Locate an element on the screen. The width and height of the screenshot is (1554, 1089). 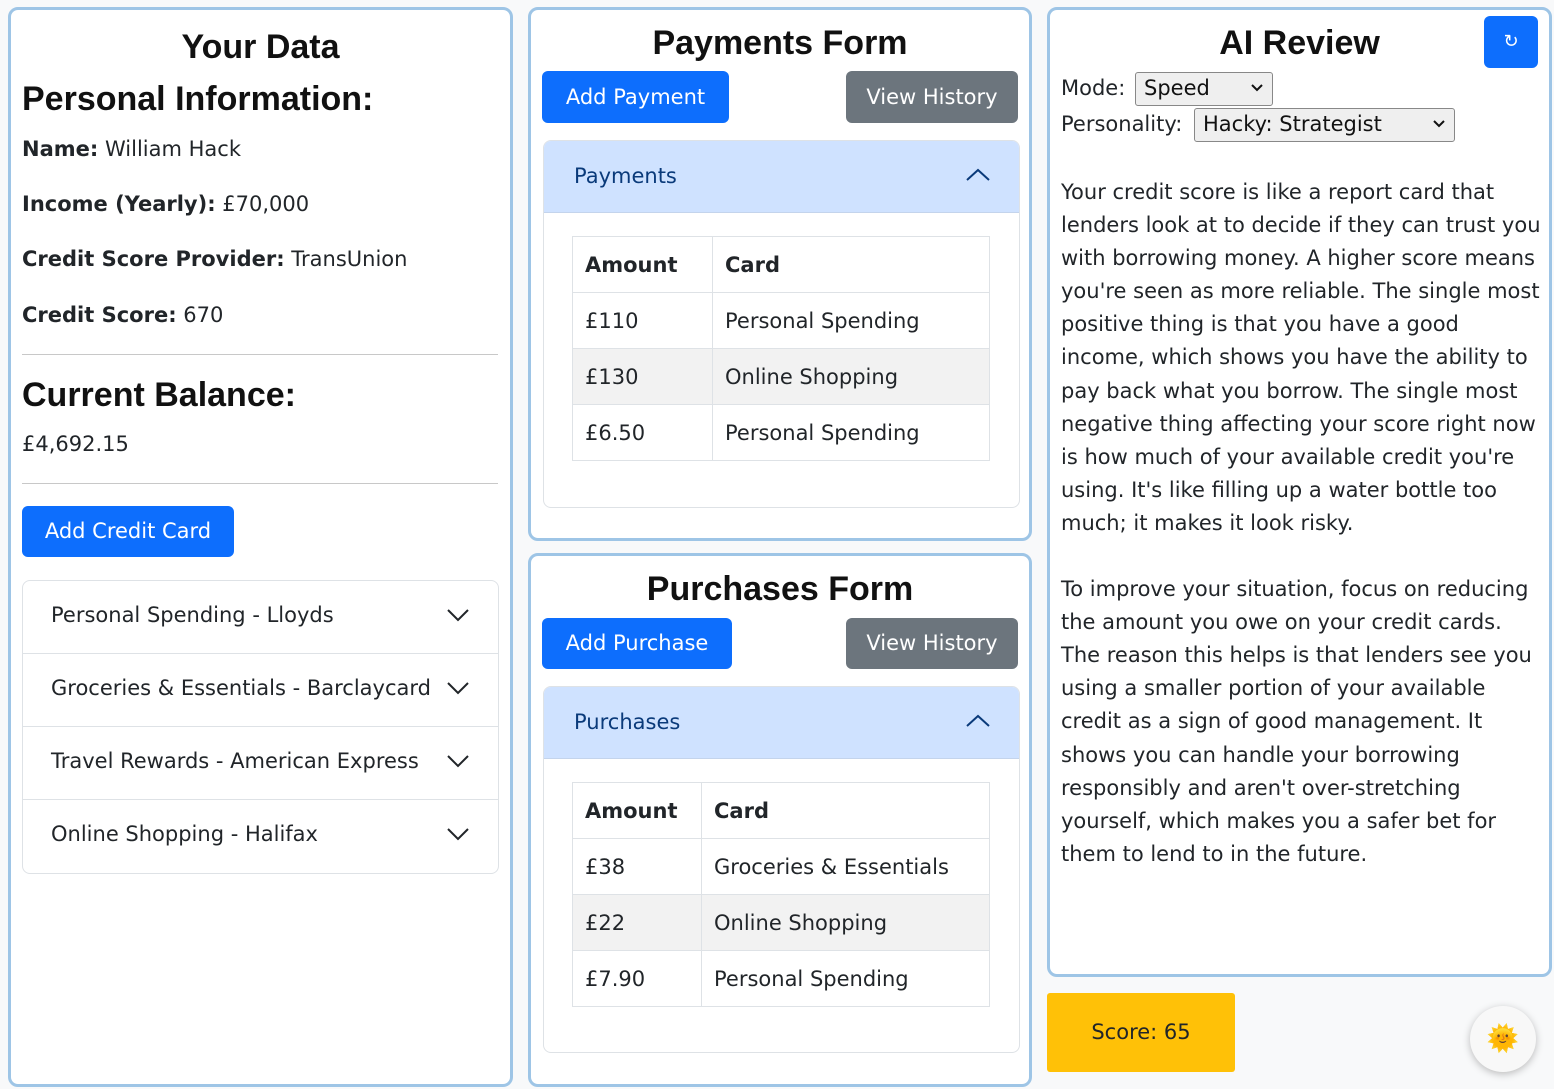
personality-select: Hacky: Strategist is located at coordinates (1324, 125).